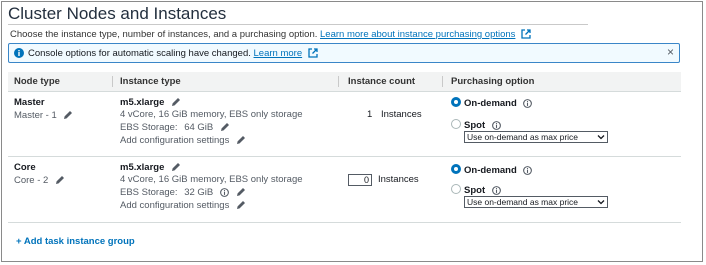 Image resolution: width=706 pixels, height=265 pixels. What do you see at coordinates (31, 180) in the screenshot?
I see `node-name-text: Core - 2` at bounding box center [31, 180].